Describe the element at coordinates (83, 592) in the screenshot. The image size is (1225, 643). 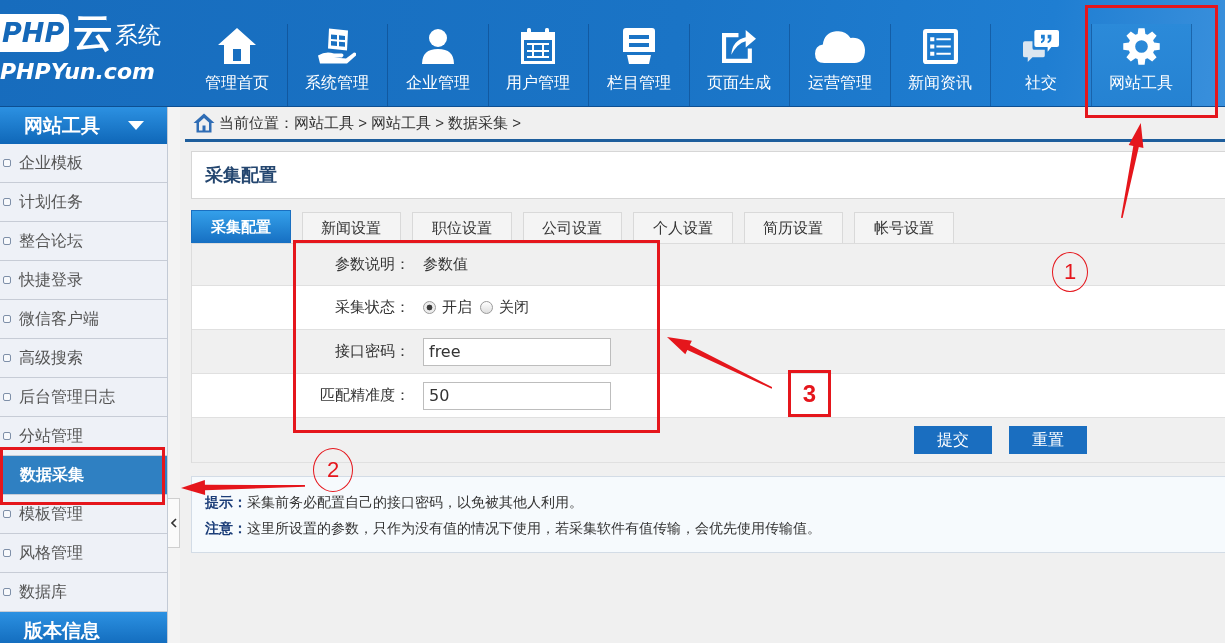
I see `sidebar-item: 数据库` at that location.